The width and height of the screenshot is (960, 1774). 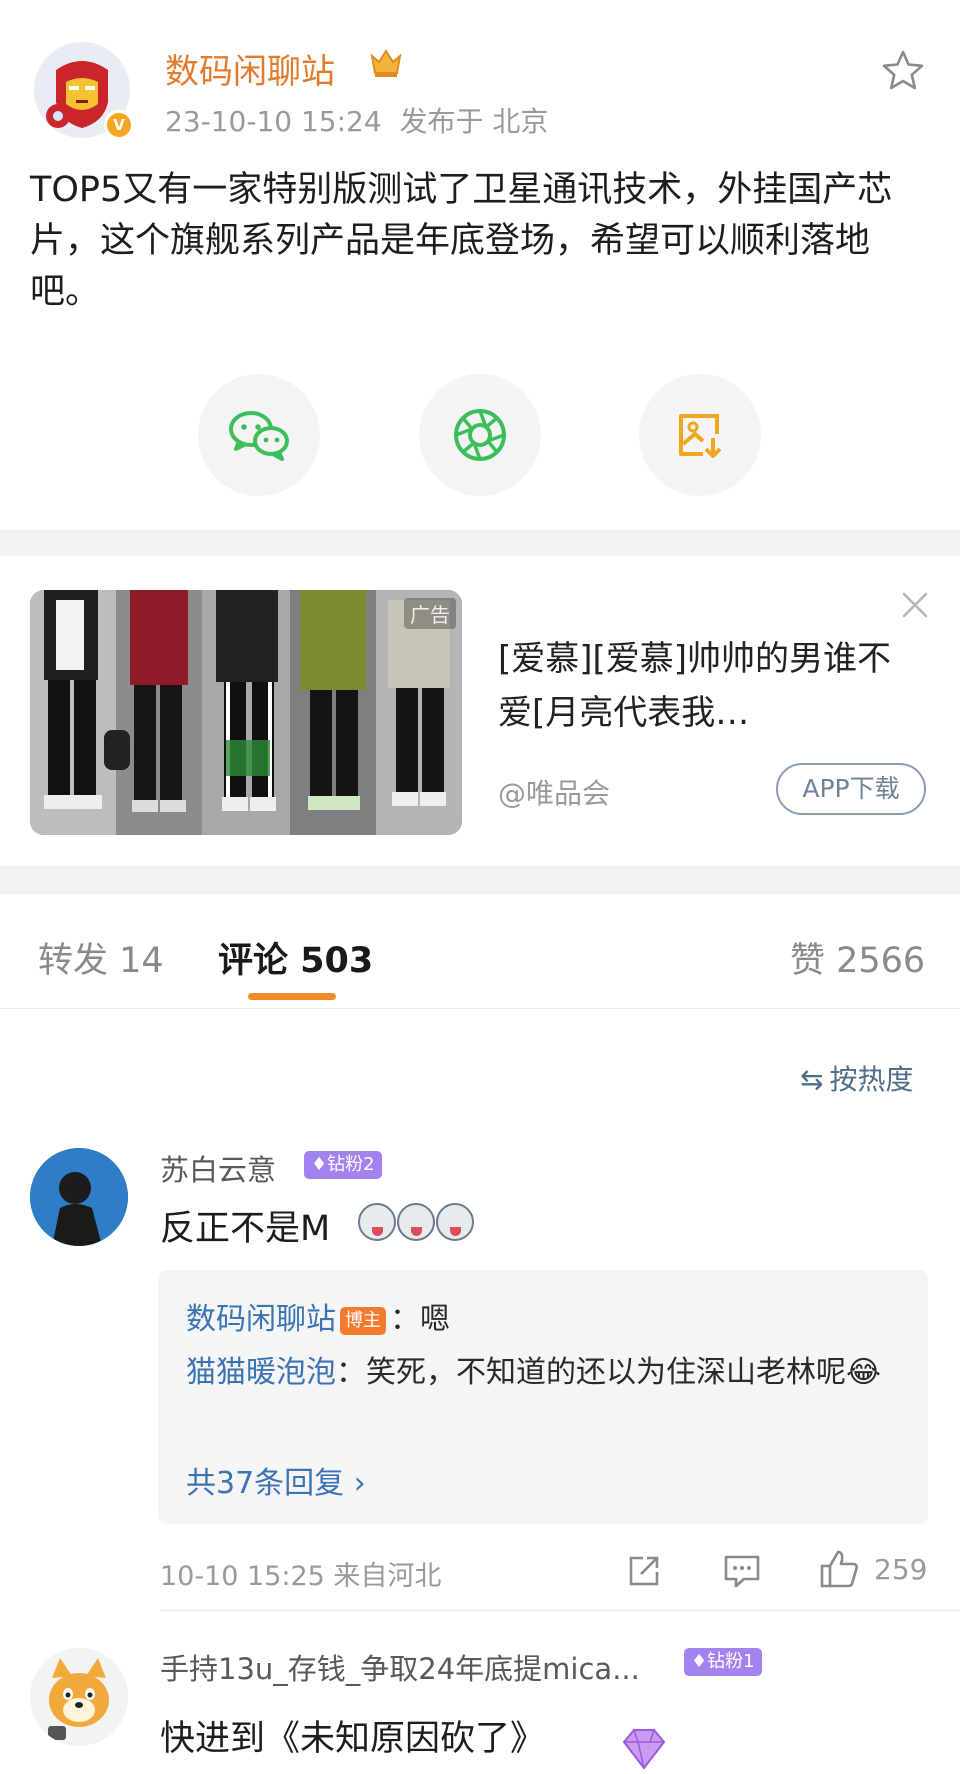 What do you see at coordinates (474, 121) in the screenshot?
I see `post-location: 发布于 北京` at bounding box center [474, 121].